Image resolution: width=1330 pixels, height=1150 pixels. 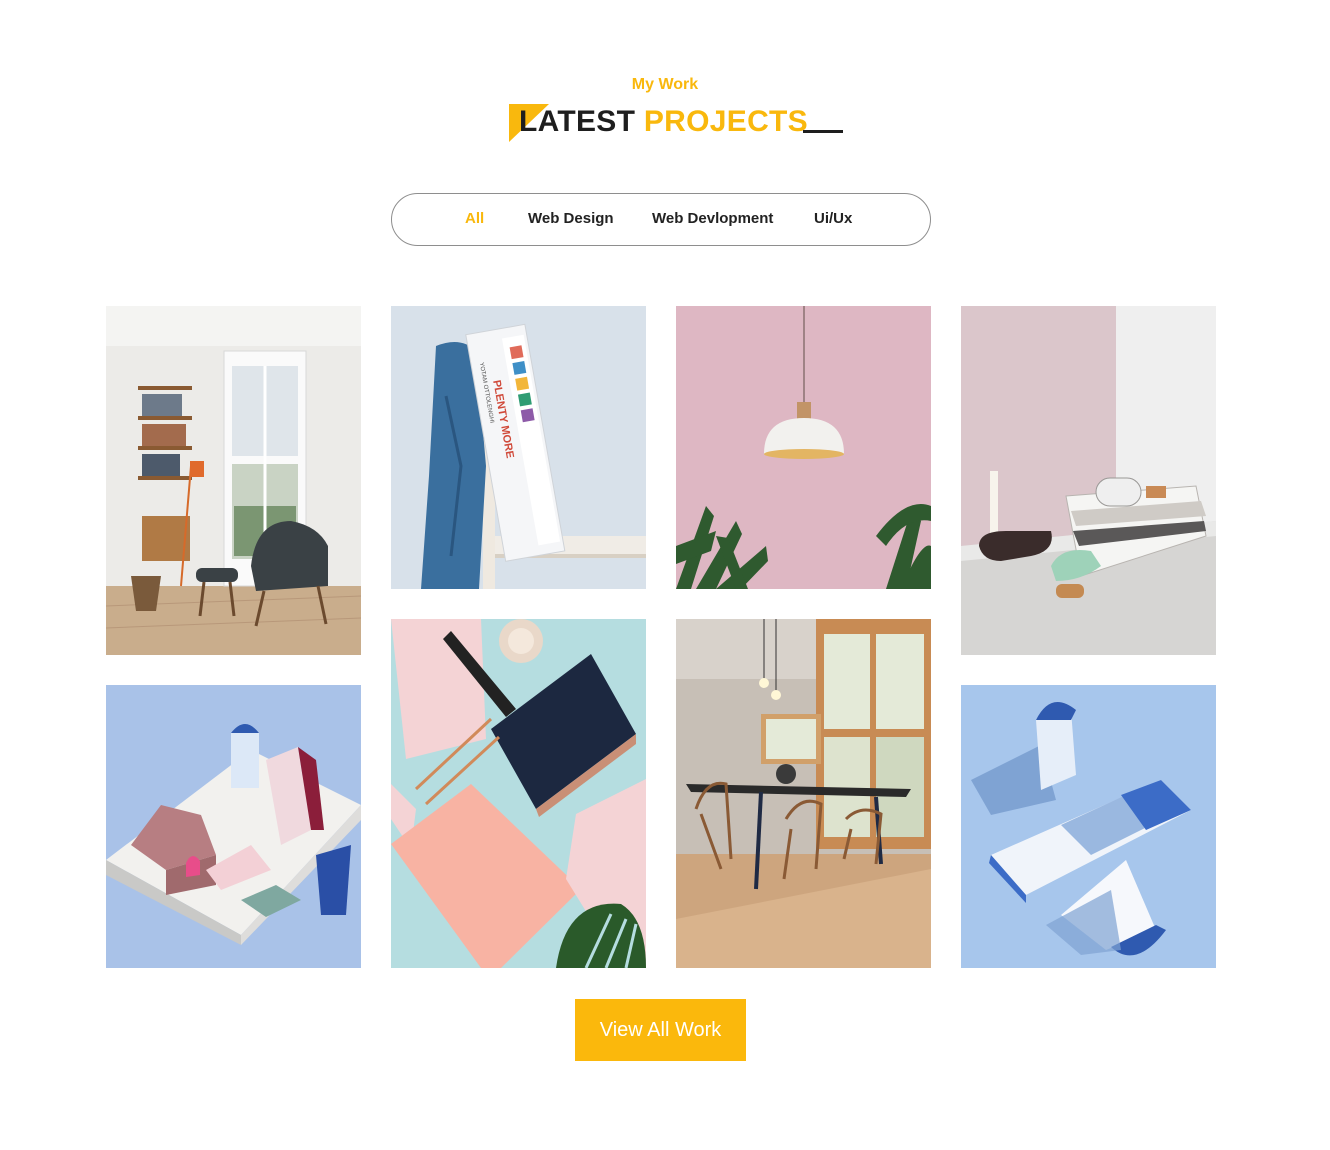 I want to click on project-tile-book: PLENTY MORE YOTAM OTTOLENGHI, so click(x=518, y=447).